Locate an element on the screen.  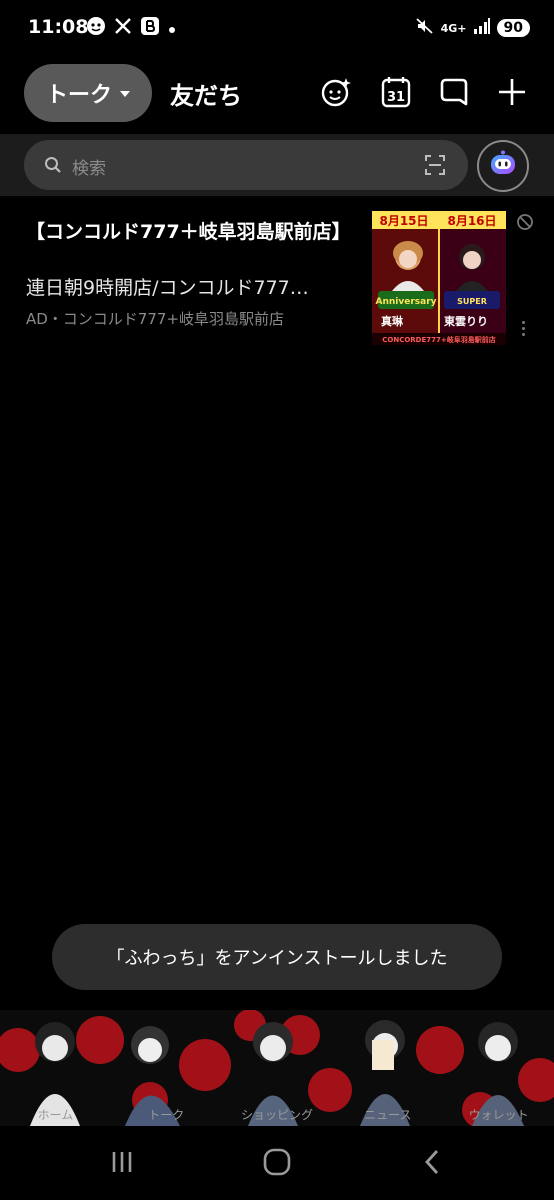
scan-icon is located at coordinates (435, 167).